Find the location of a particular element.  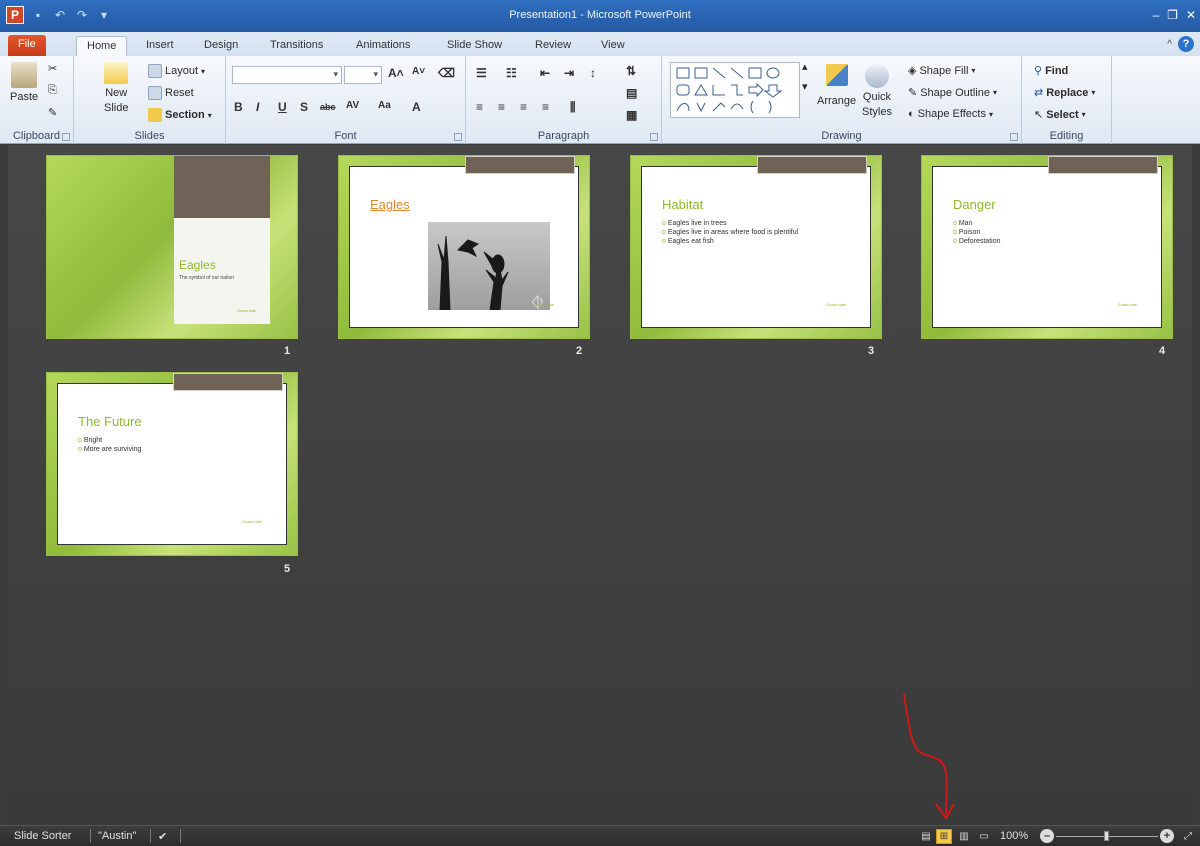

slide-2-content-area: Eagles Guam baie is located at coordinates (464, 247).